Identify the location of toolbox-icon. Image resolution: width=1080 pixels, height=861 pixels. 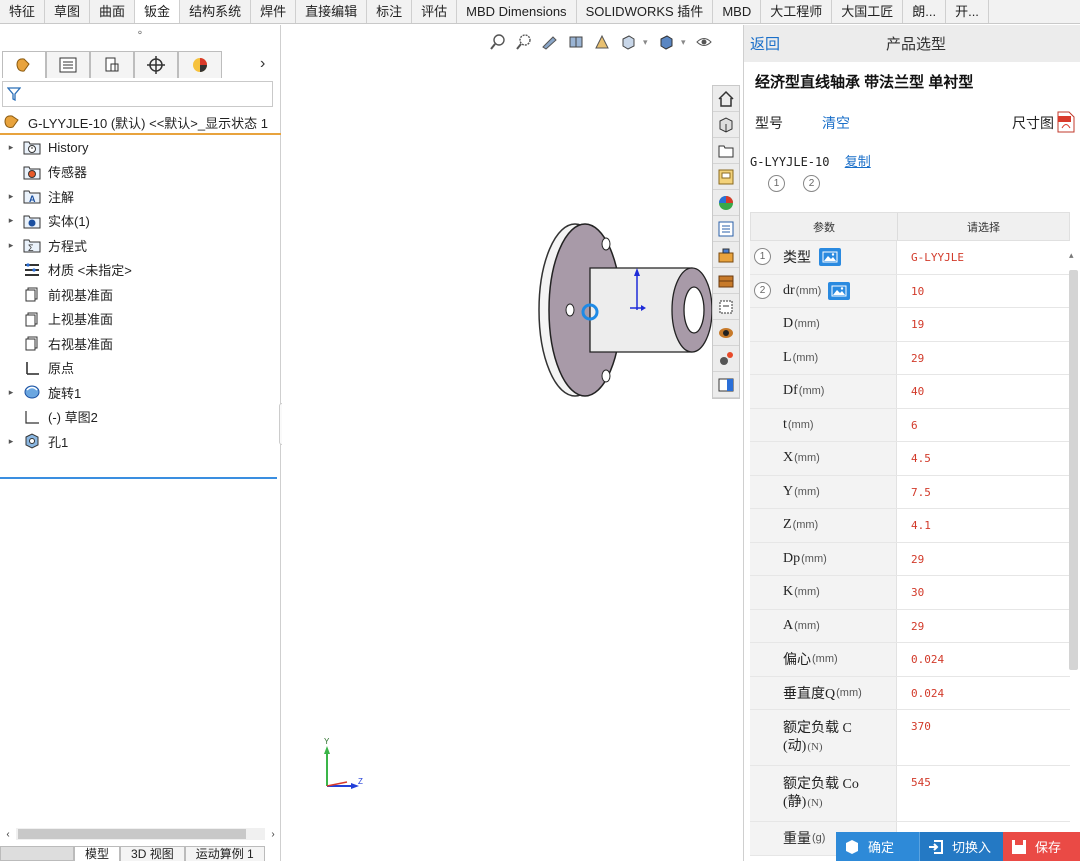
(726, 255).